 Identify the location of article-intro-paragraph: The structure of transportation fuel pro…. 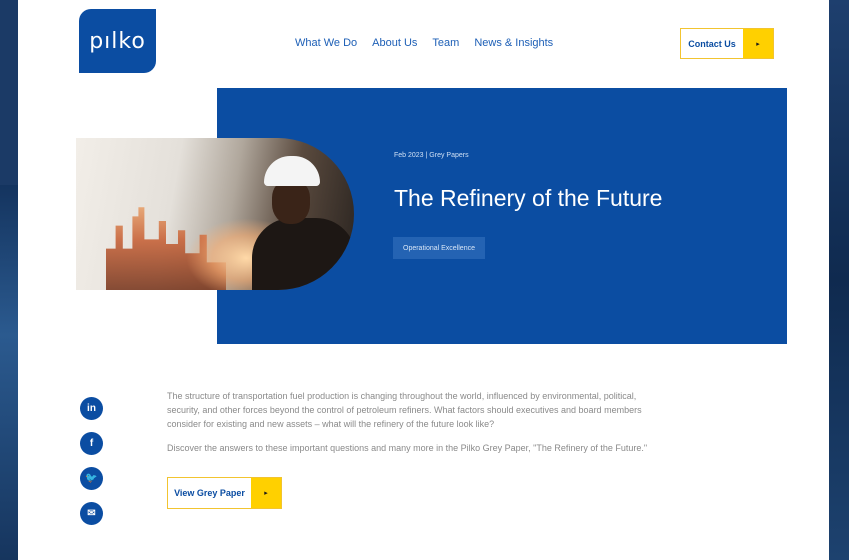
(404, 410).